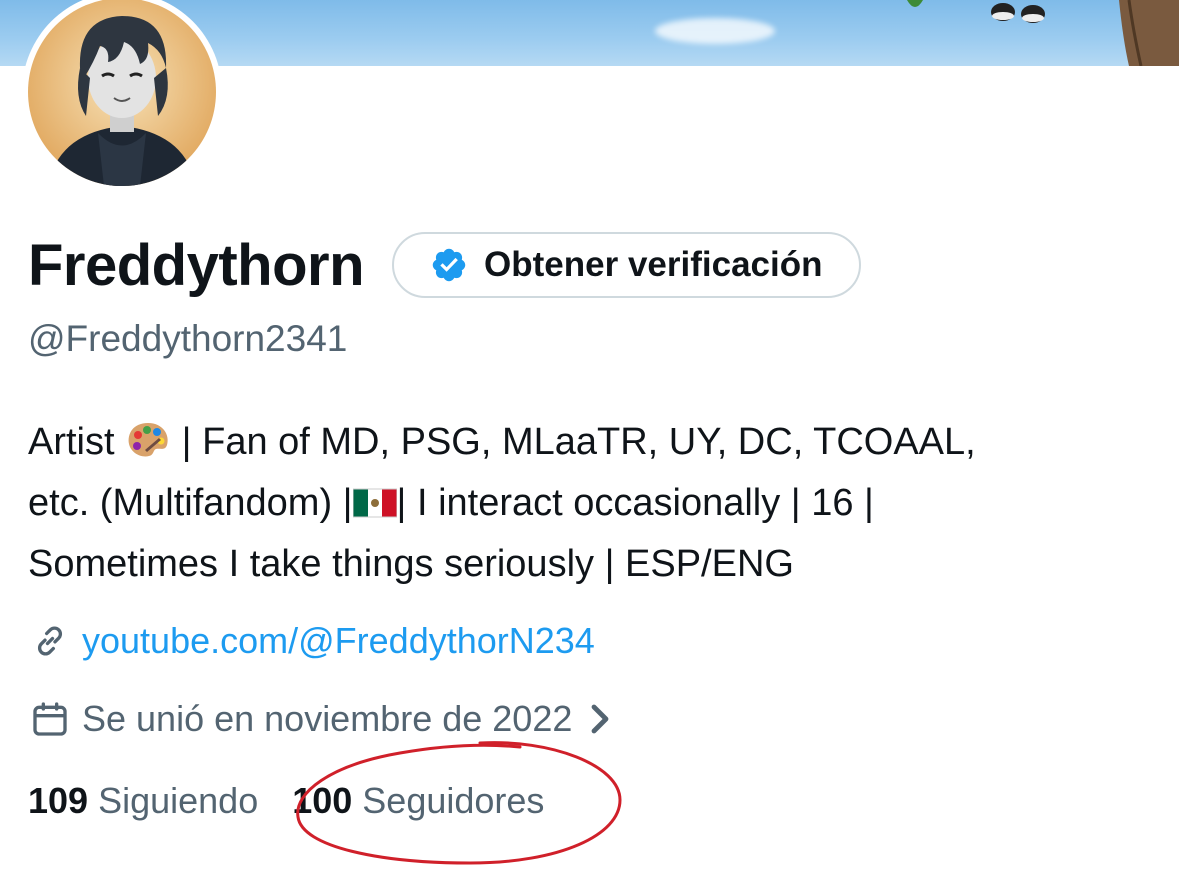  I want to click on banner-tree-illustration, so click(1149, 33).